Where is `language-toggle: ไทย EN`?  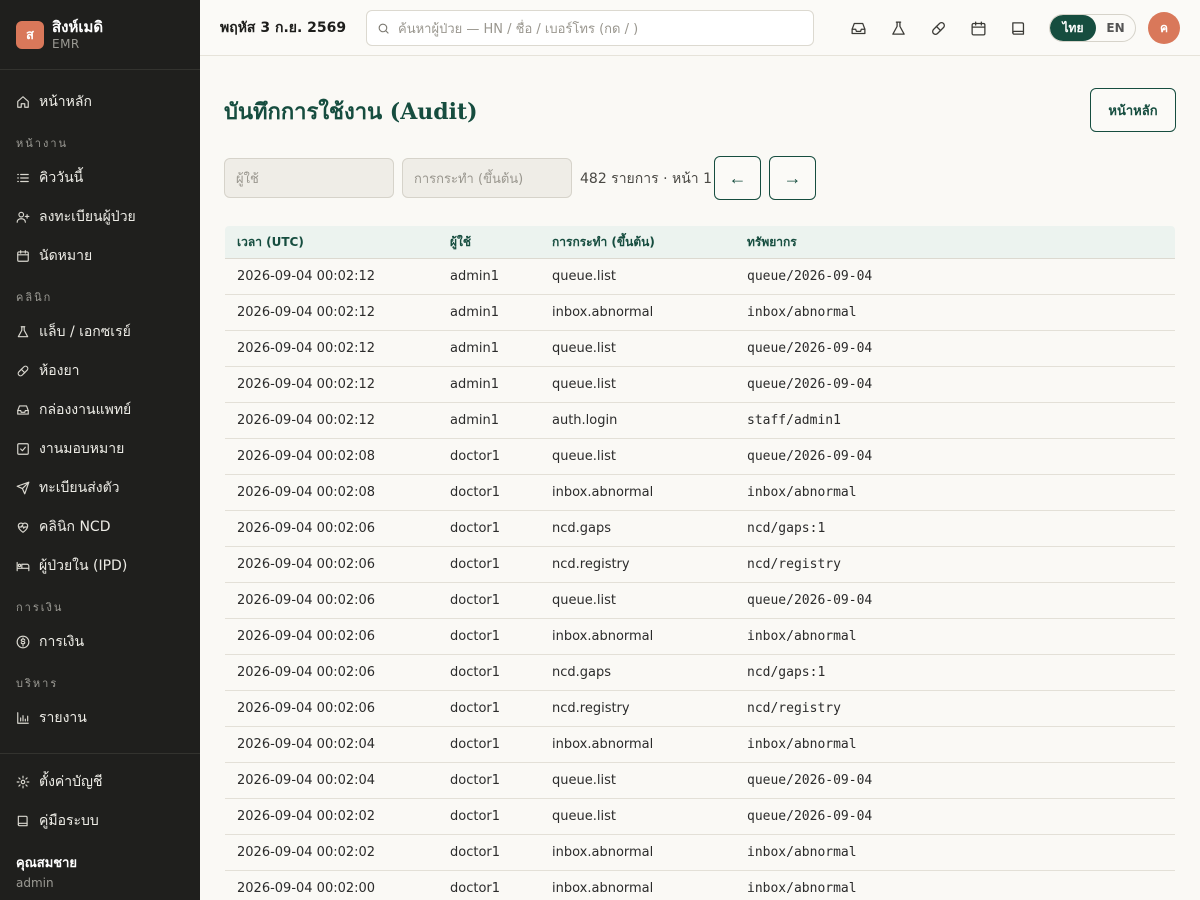
language-toggle: ไทย EN is located at coordinates (1092, 28).